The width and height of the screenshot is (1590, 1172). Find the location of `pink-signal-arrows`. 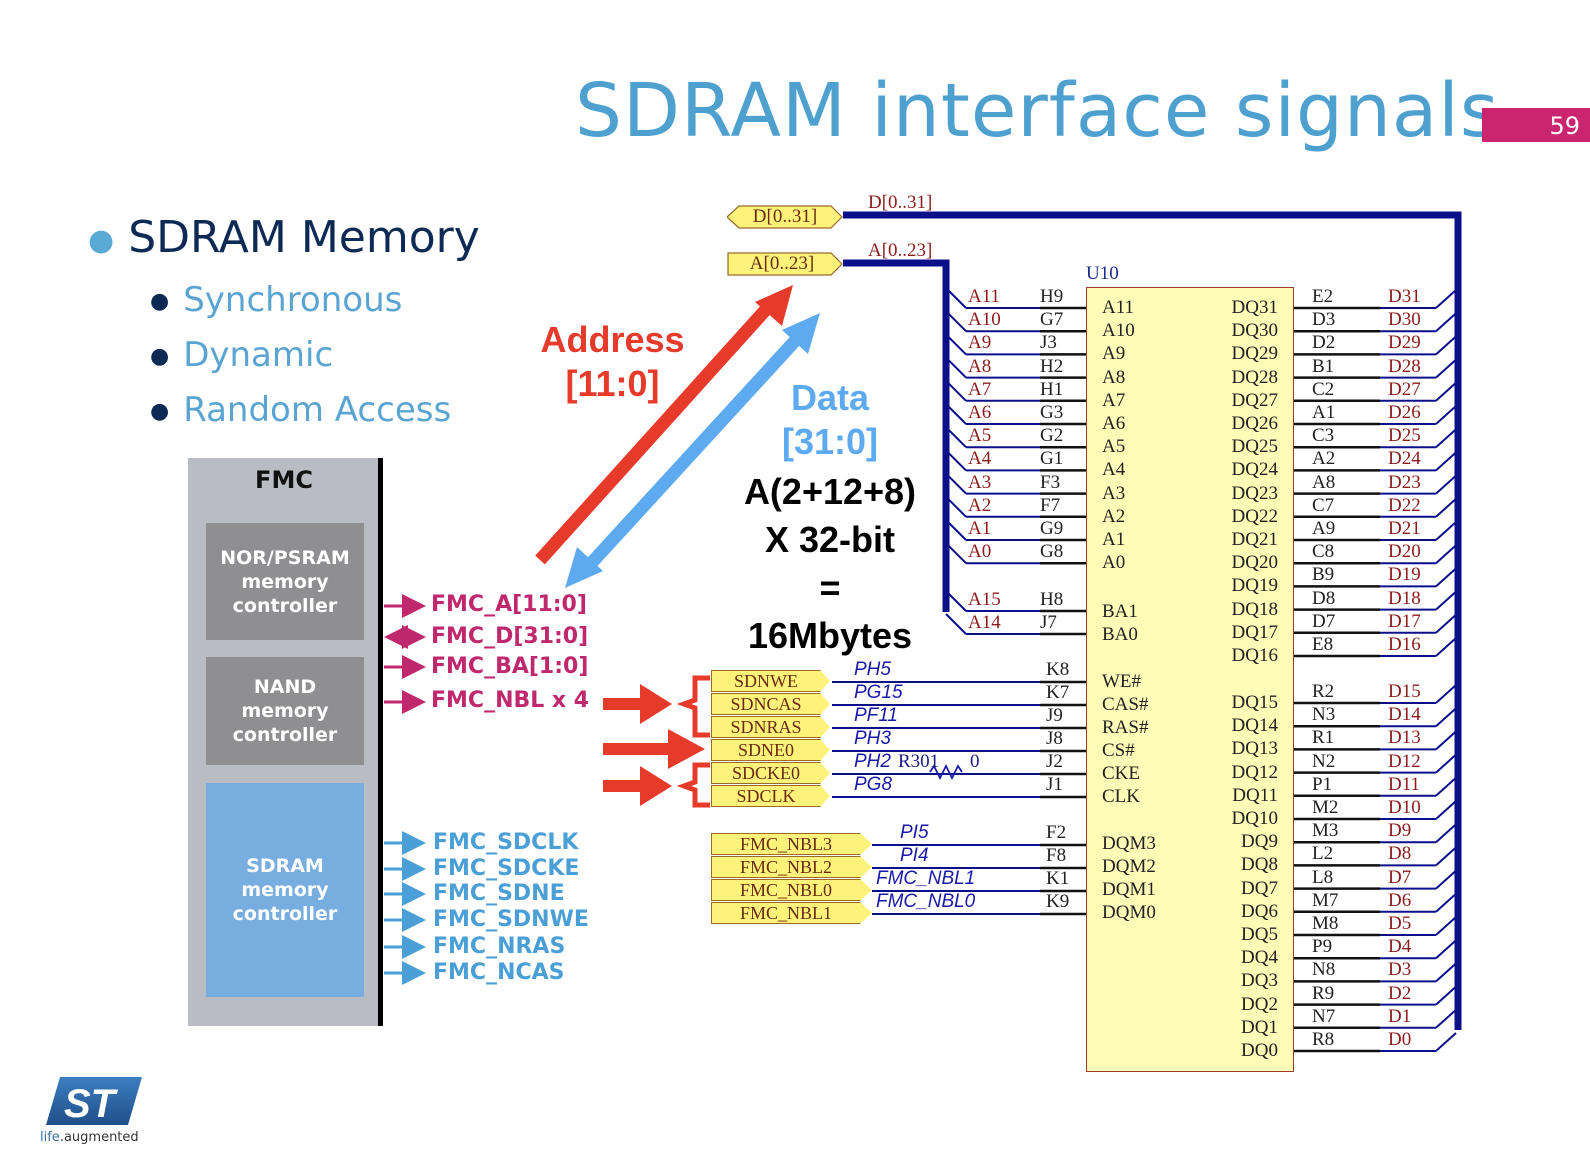

pink-signal-arrows is located at coordinates (405, 654).